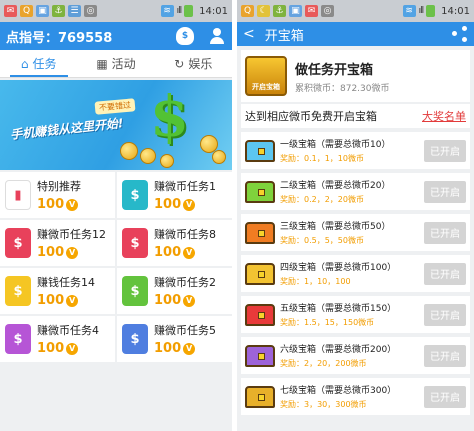 The height and width of the screenshot is (431, 474). I want to click on user-icon, so click(217, 36).